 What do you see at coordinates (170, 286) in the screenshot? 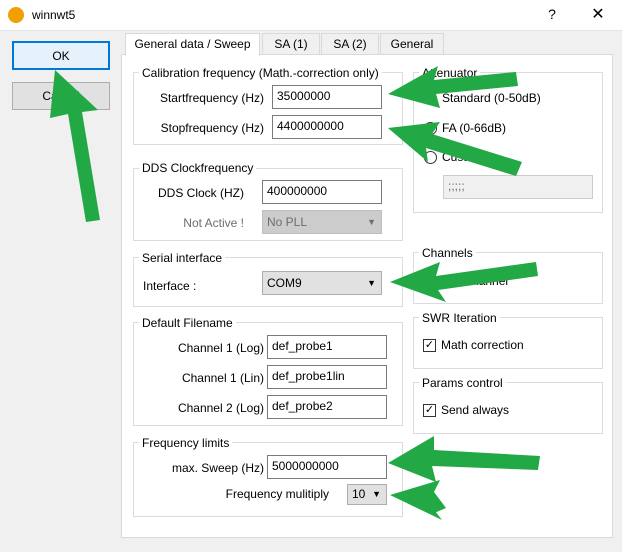
I see `interface-label: Interface :` at bounding box center [170, 286].